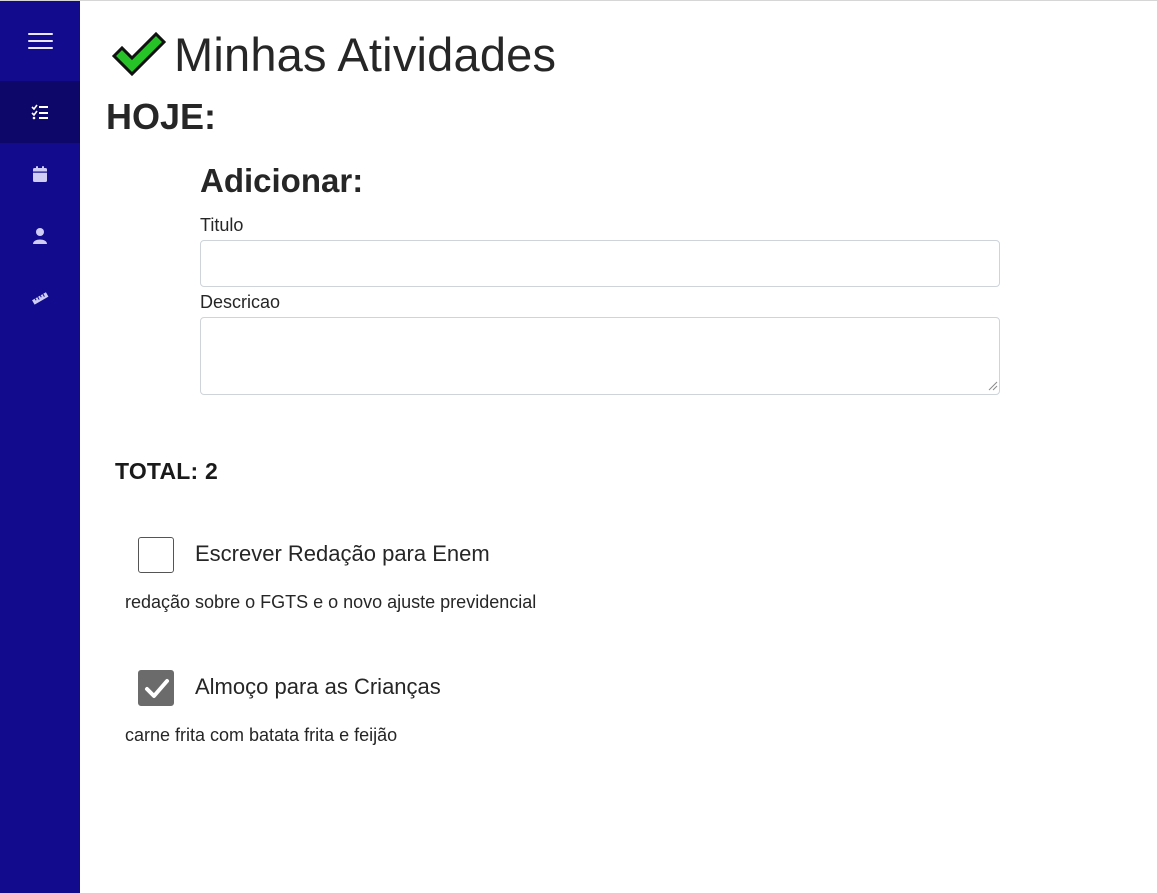  I want to click on sidebar-item-profile, so click(40, 236).